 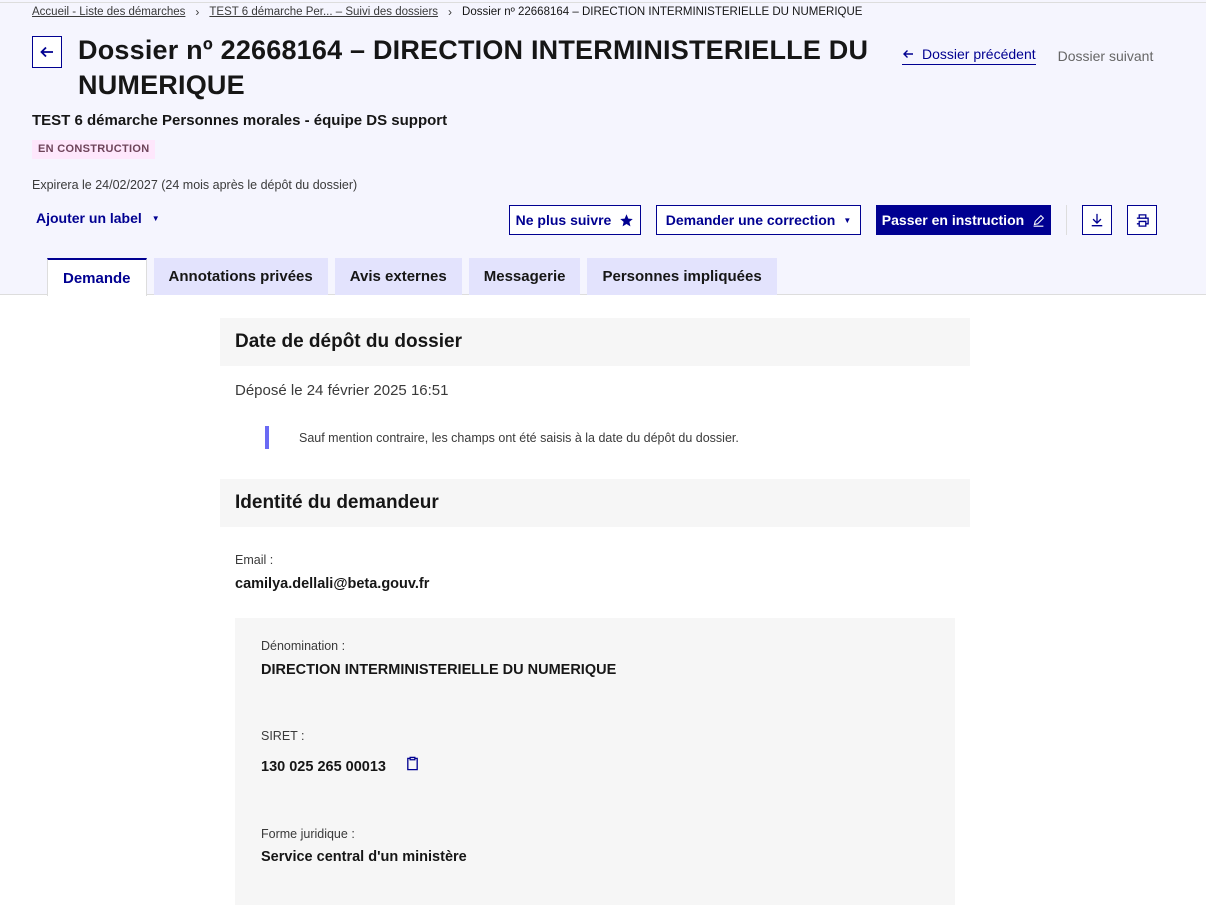 What do you see at coordinates (342, 390) in the screenshot?
I see `deposit-date: Déposé le 24 février 2025 16:51` at bounding box center [342, 390].